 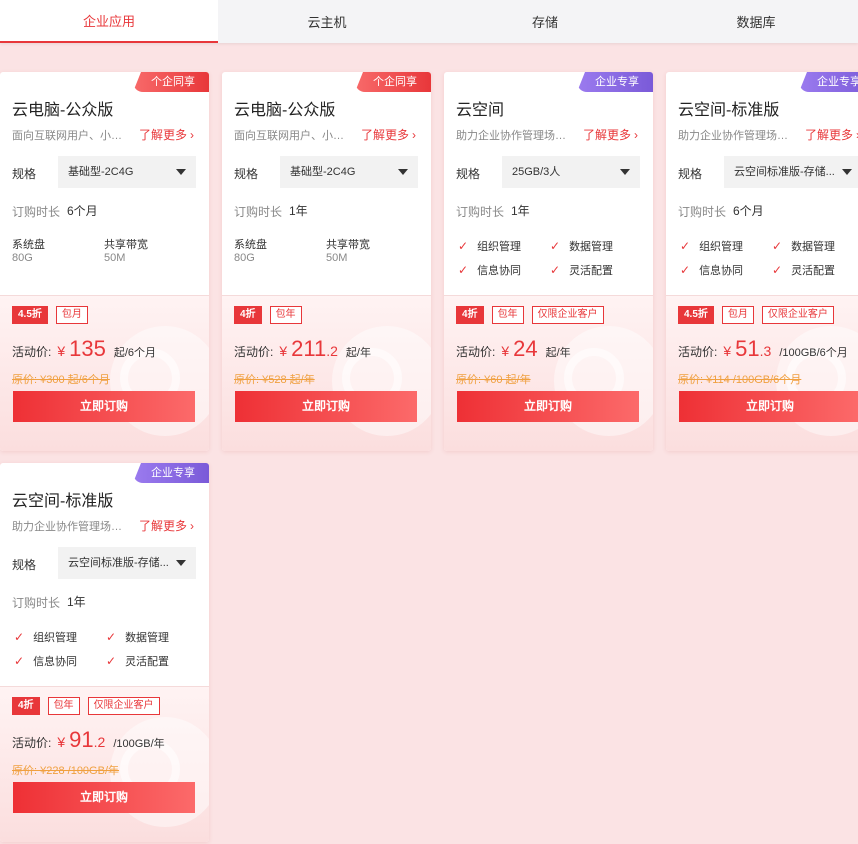 I want to click on tag-badge: 包月, so click(x=71, y=315).